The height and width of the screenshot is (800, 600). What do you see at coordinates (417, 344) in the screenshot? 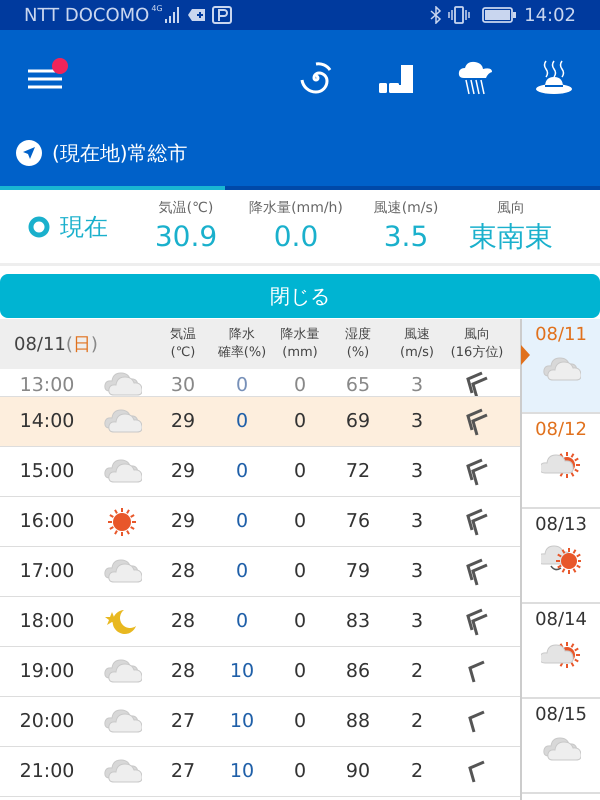
I see `column-header: 風速 (m/s)` at bounding box center [417, 344].